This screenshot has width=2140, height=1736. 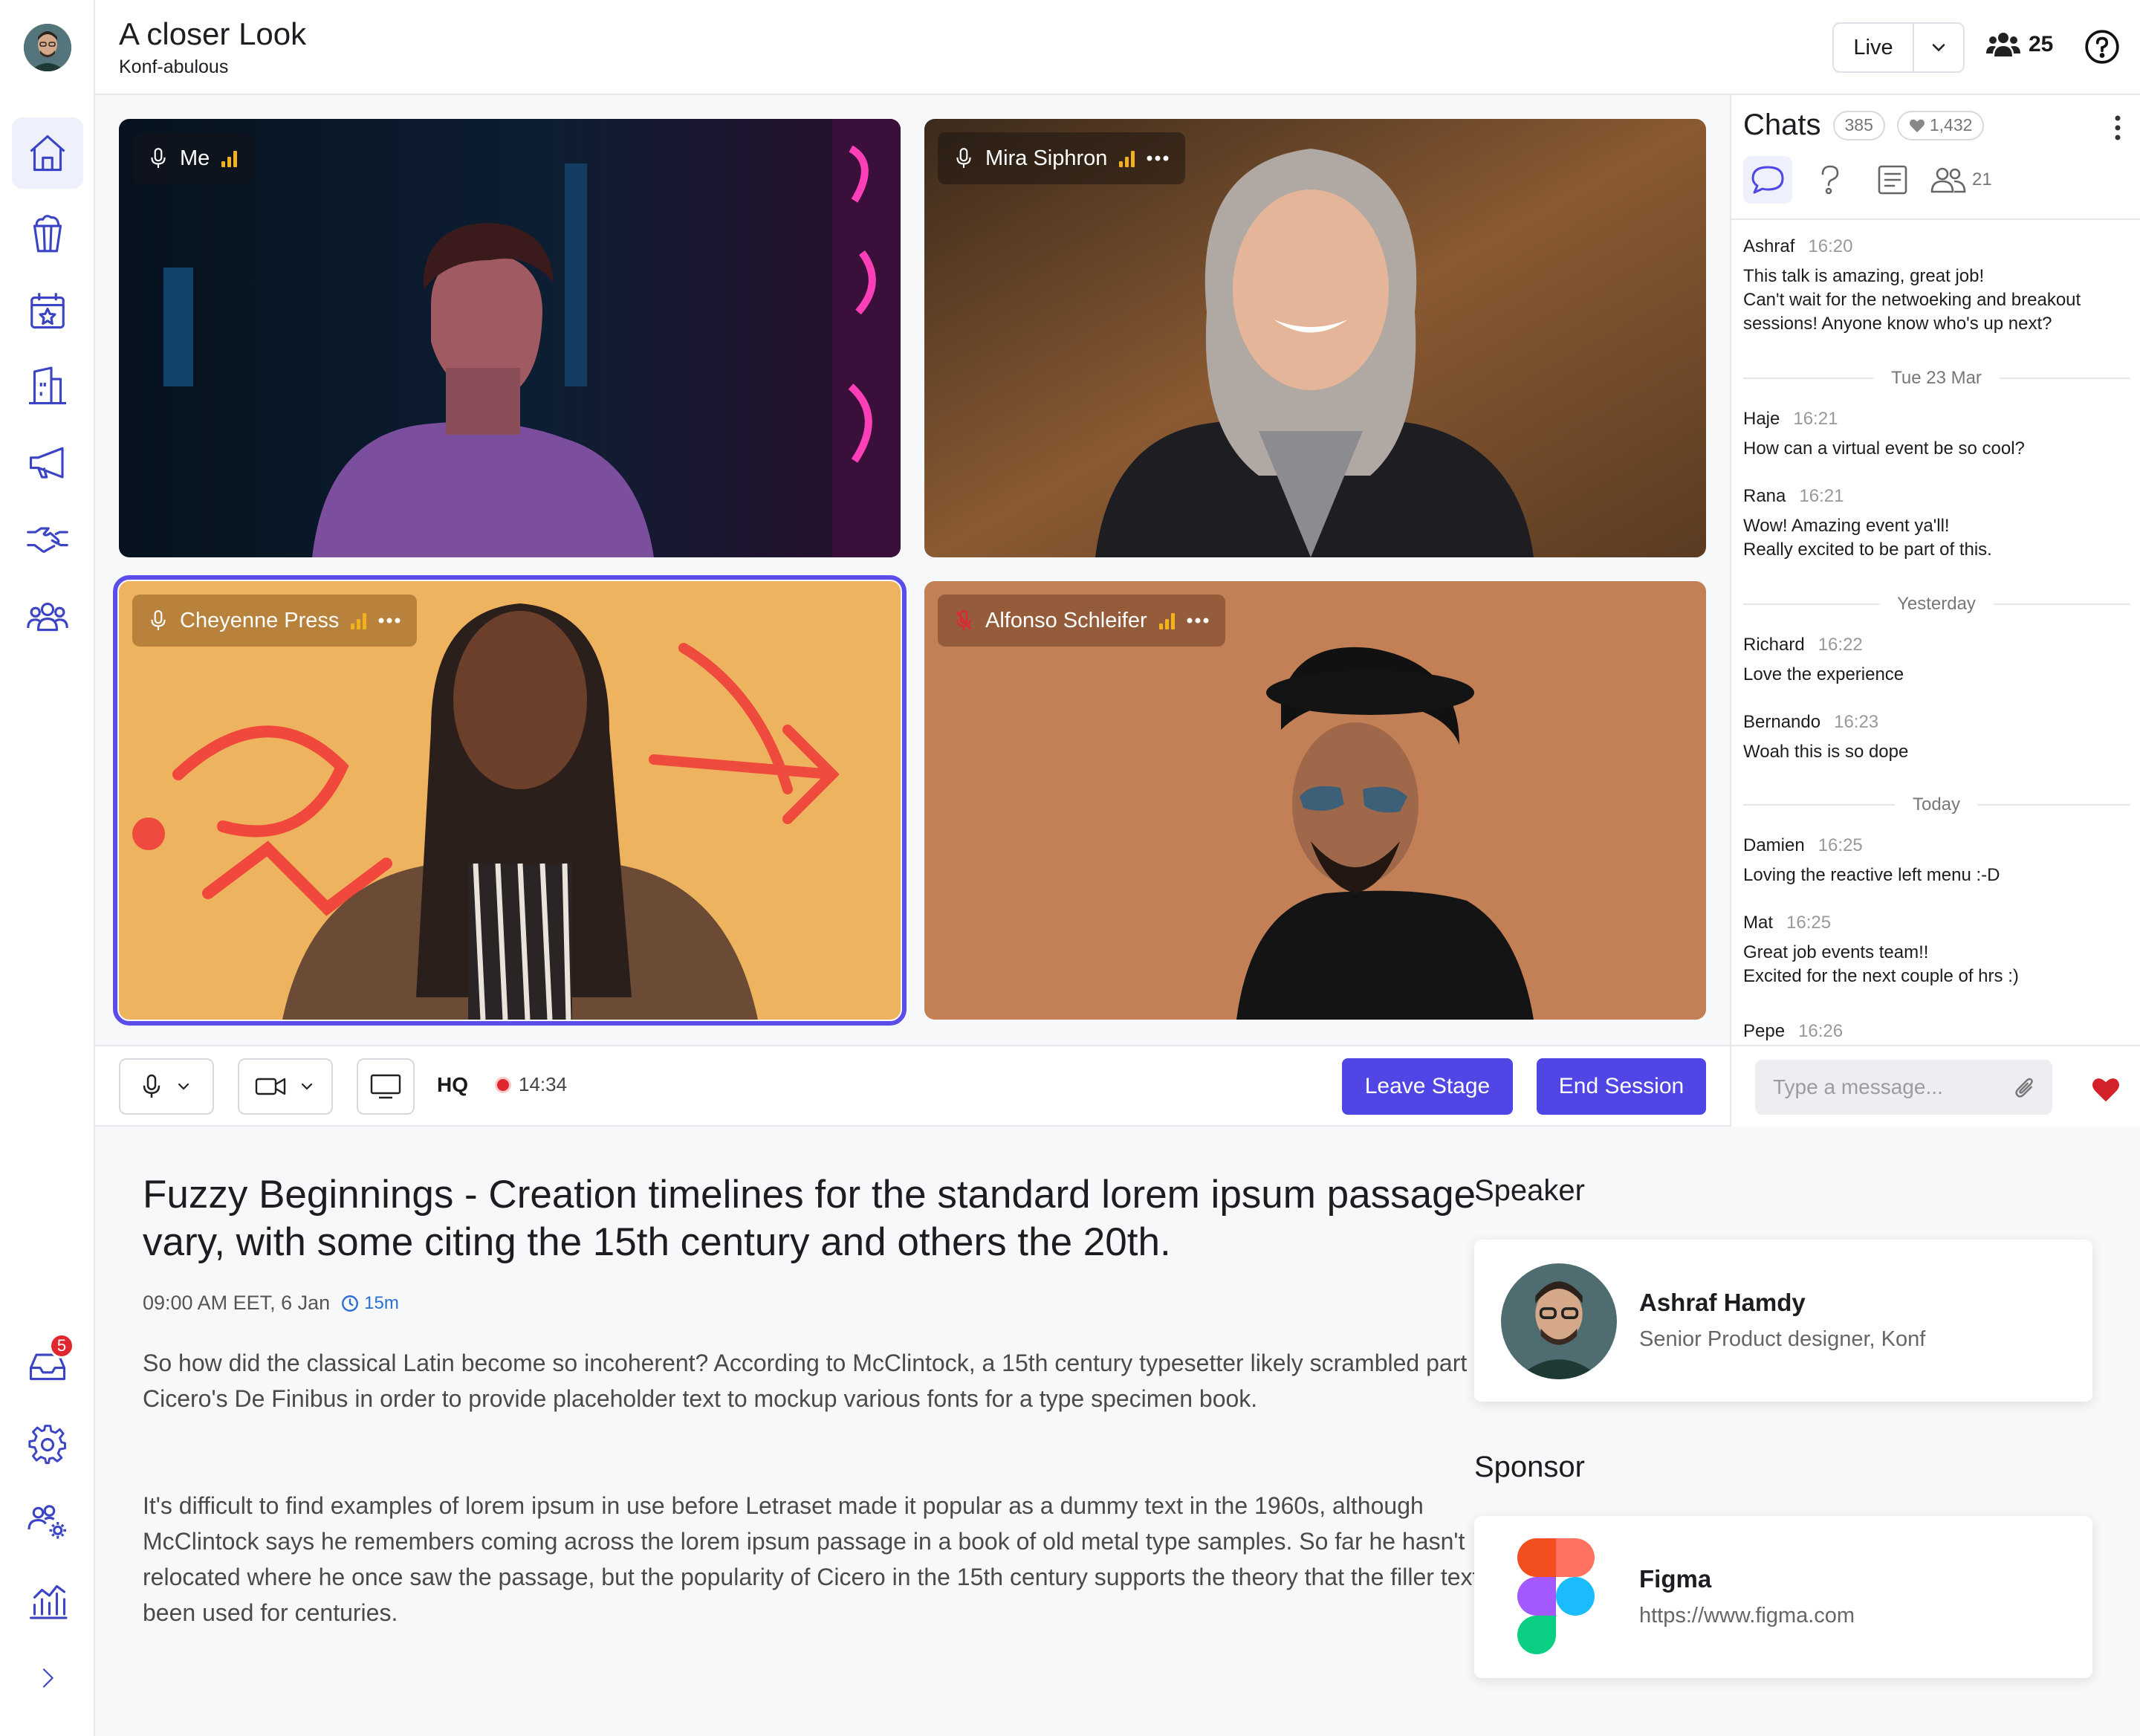 I want to click on tab-people: 21, so click(x=1963, y=180).